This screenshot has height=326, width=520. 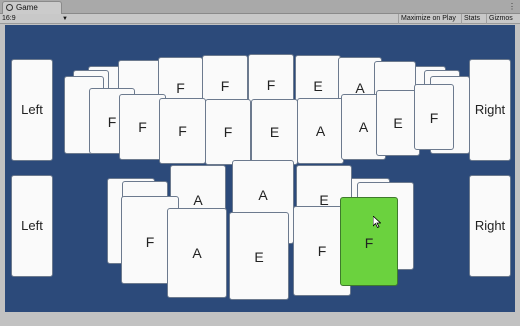 What do you see at coordinates (428, 19) in the screenshot?
I see `maximize-on-play-button: Maximize on Play` at bounding box center [428, 19].